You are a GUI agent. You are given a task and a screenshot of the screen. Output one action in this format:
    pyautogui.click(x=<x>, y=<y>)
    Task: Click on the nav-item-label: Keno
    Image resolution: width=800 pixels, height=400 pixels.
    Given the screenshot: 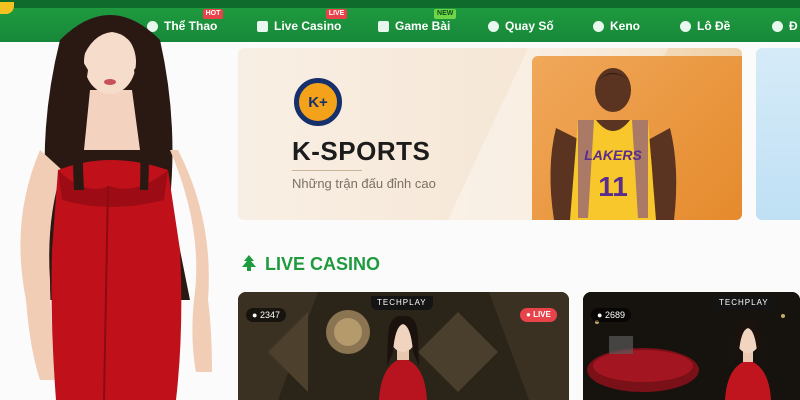 What is the action you would take?
    pyautogui.click(x=625, y=26)
    